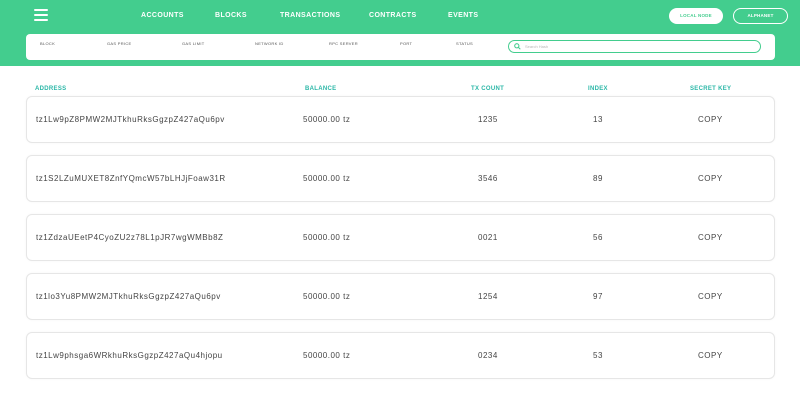  Describe the element at coordinates (598, 89) in the screenshot. I see `header-index: INDEX` at that location.